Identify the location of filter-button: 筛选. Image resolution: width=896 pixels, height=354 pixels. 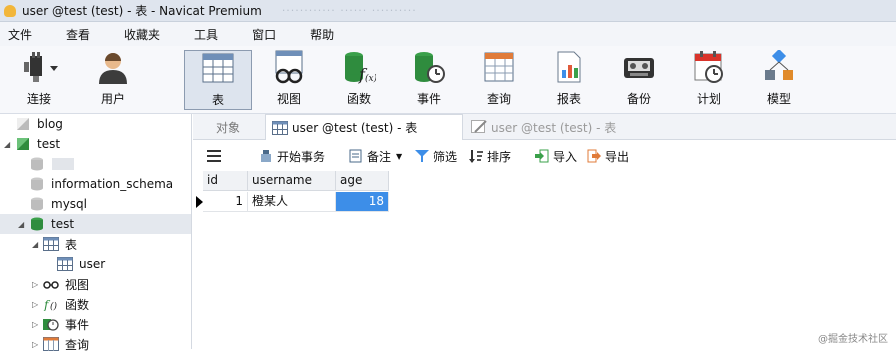
(436, 156).